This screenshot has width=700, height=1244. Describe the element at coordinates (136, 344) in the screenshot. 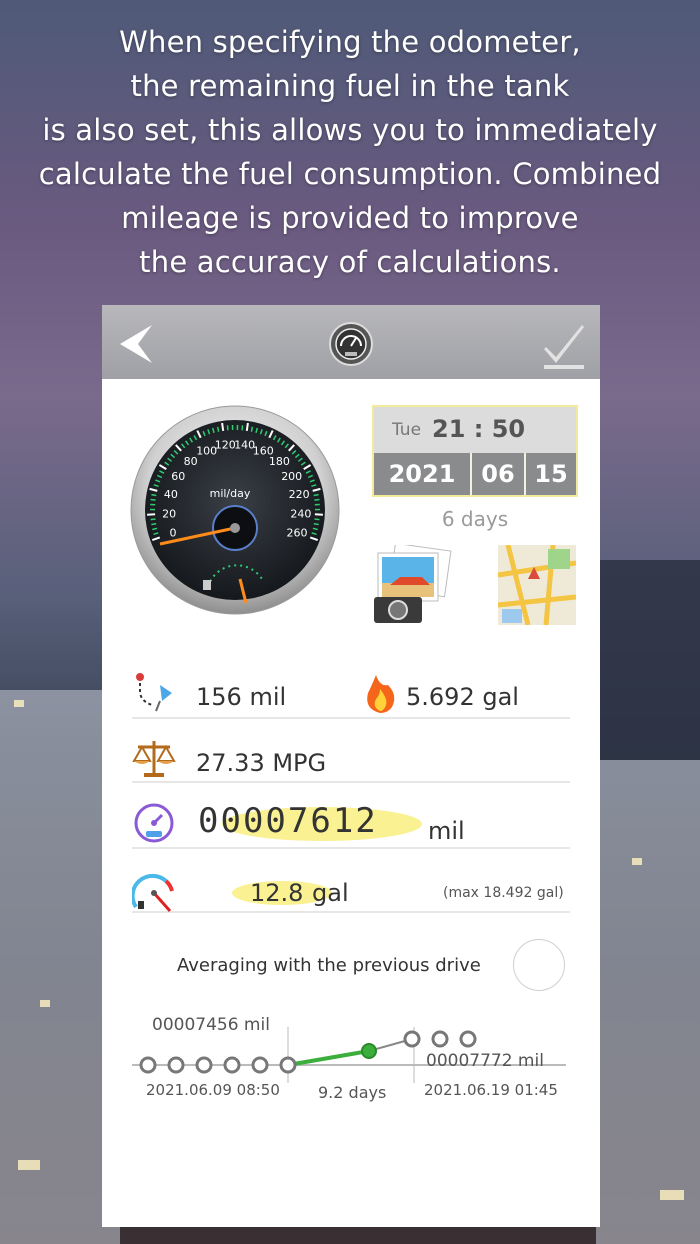

I see `back-arrow-icon` at that location.